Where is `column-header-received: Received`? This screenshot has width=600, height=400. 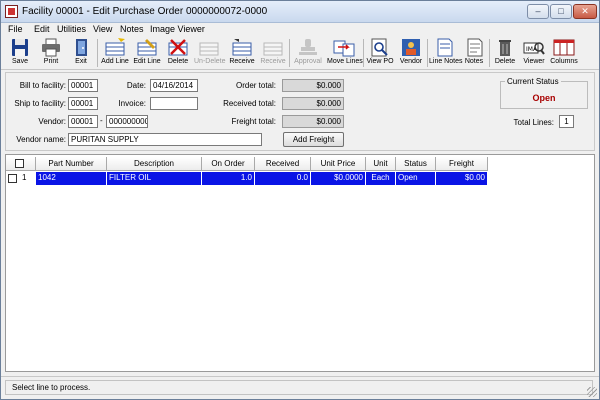 column-header-received: Received is located at coordinates (283, 164).